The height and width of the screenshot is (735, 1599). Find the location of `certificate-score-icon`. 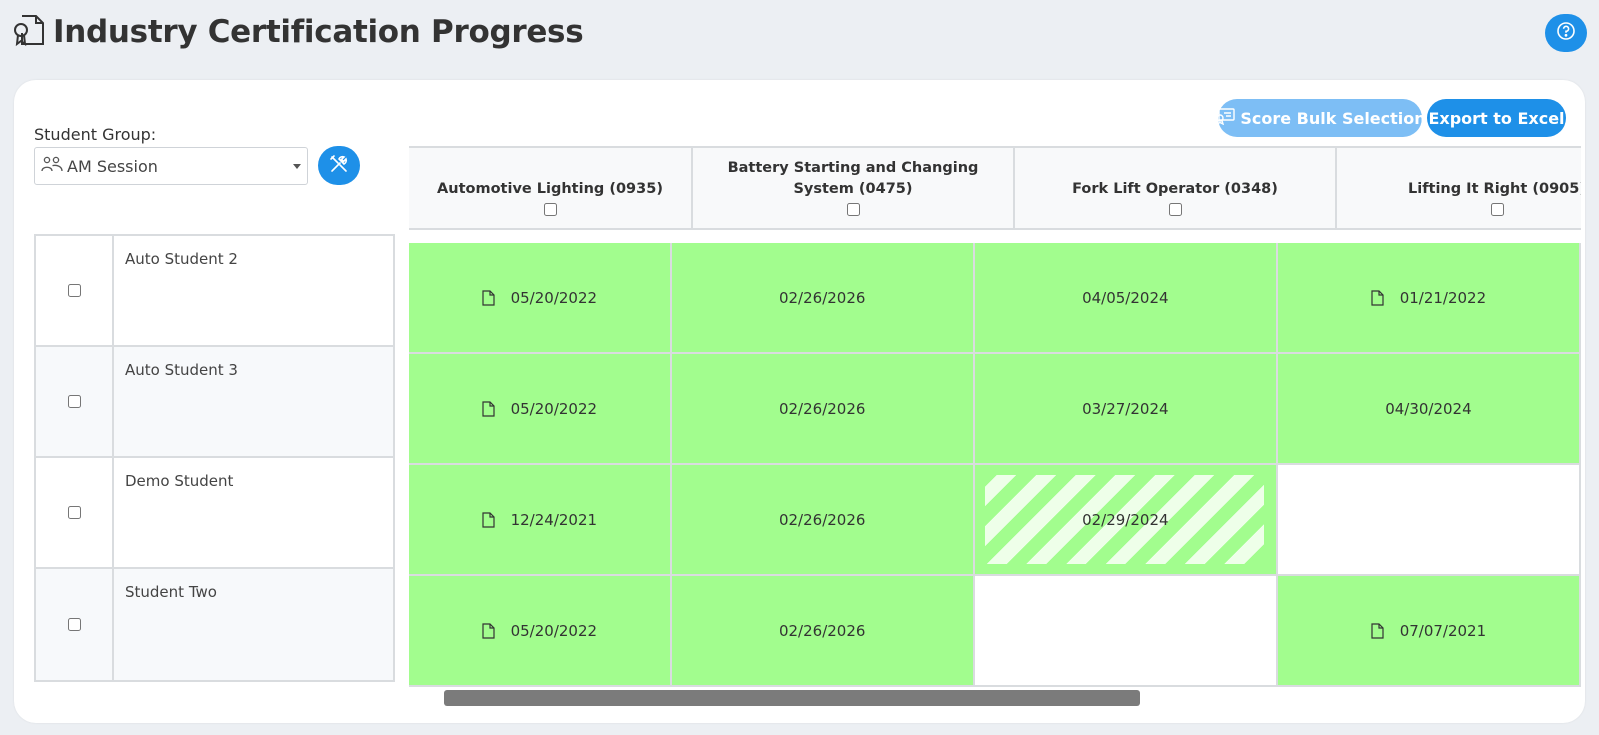

certificate-score-icon is located at coordinates (1227, 118).